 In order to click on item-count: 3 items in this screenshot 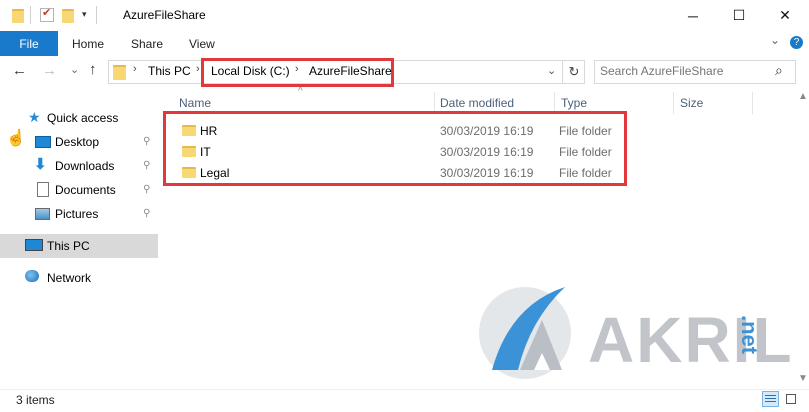, I will do `click(35, 400)`.